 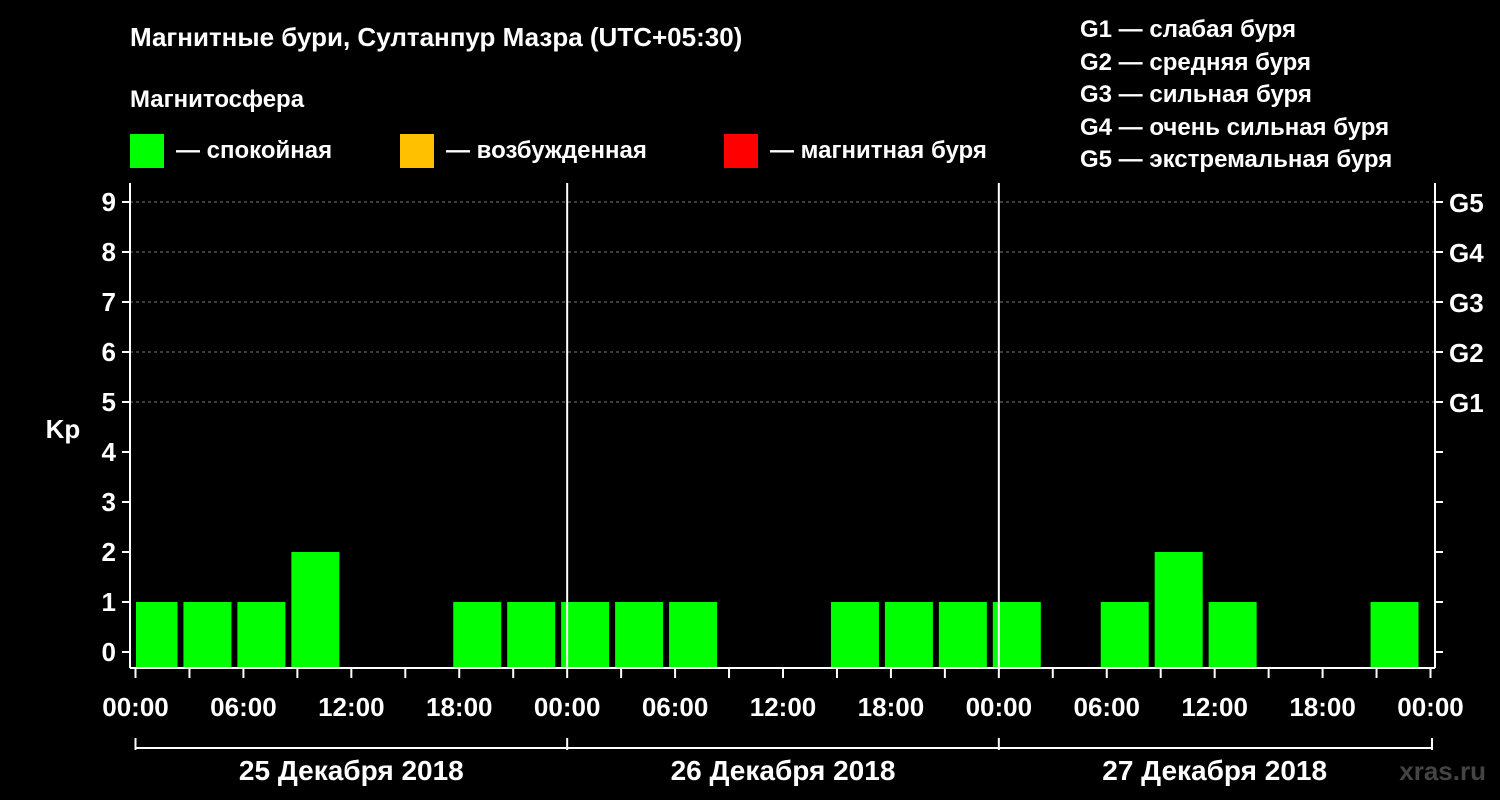 I want to click on y-tick-label: 2, so click(x=109, y=552).